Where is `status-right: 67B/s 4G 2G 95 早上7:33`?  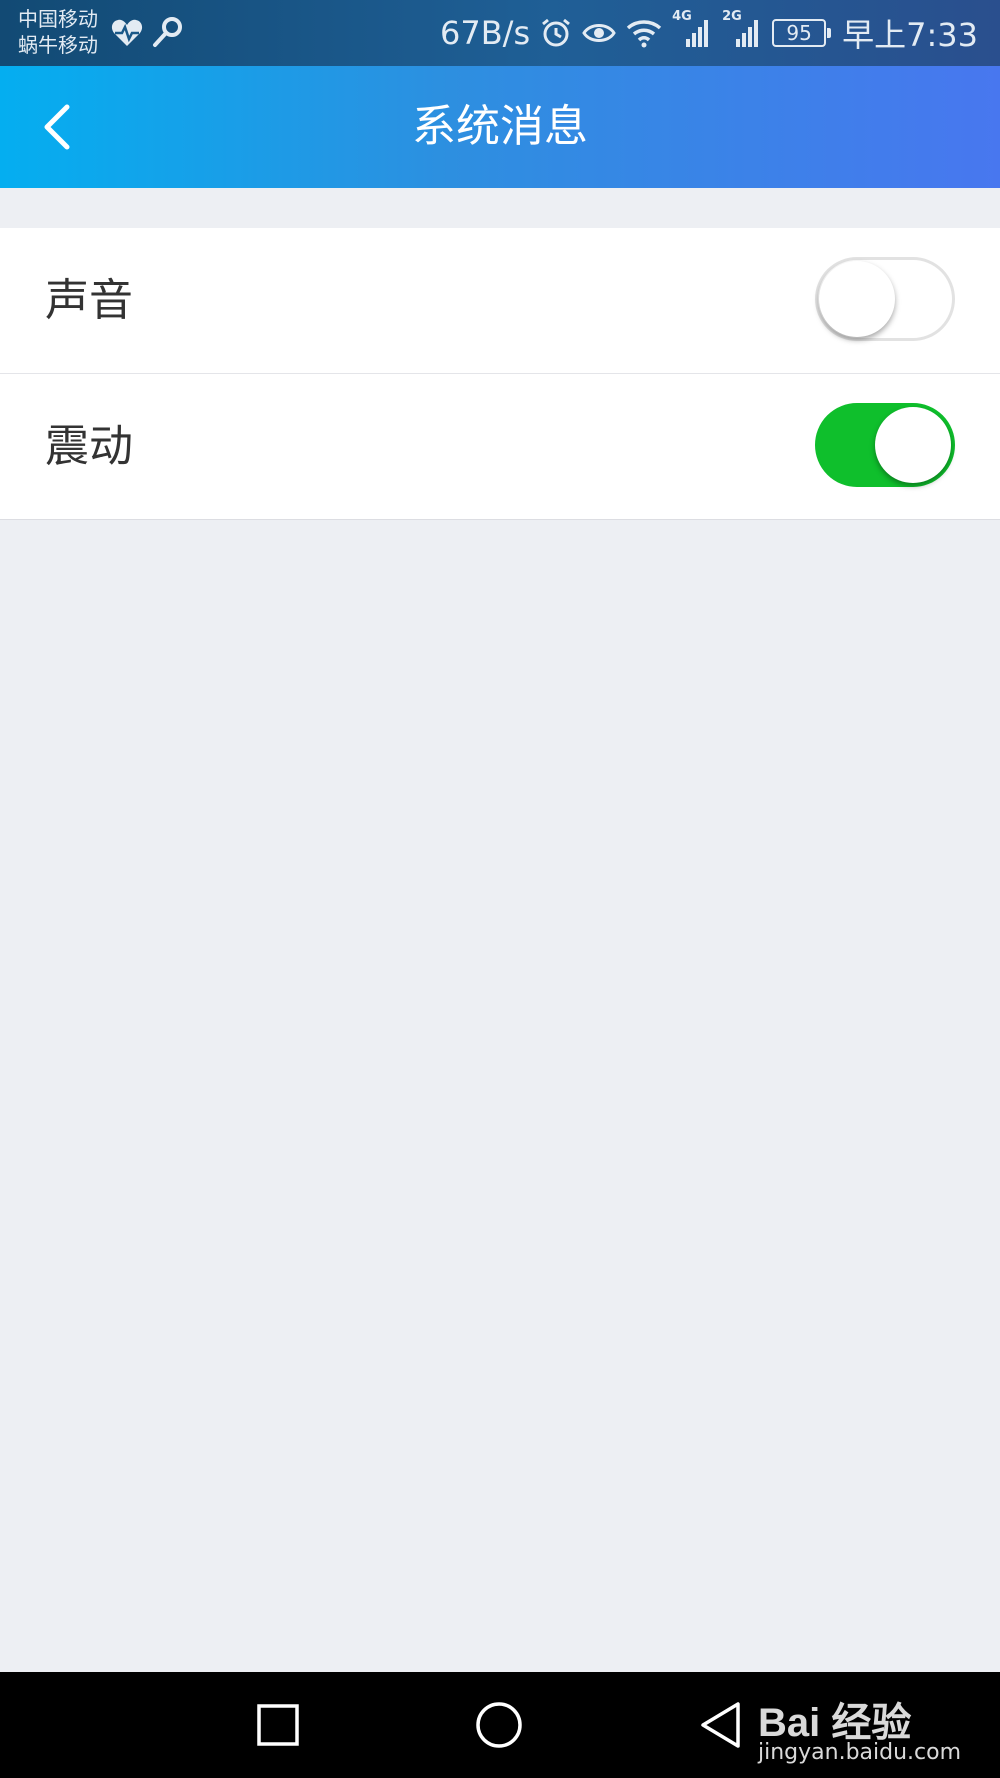
status-right: 67B/s 4G 2G 95 早上7:33 is located at coordinates (709, 33).